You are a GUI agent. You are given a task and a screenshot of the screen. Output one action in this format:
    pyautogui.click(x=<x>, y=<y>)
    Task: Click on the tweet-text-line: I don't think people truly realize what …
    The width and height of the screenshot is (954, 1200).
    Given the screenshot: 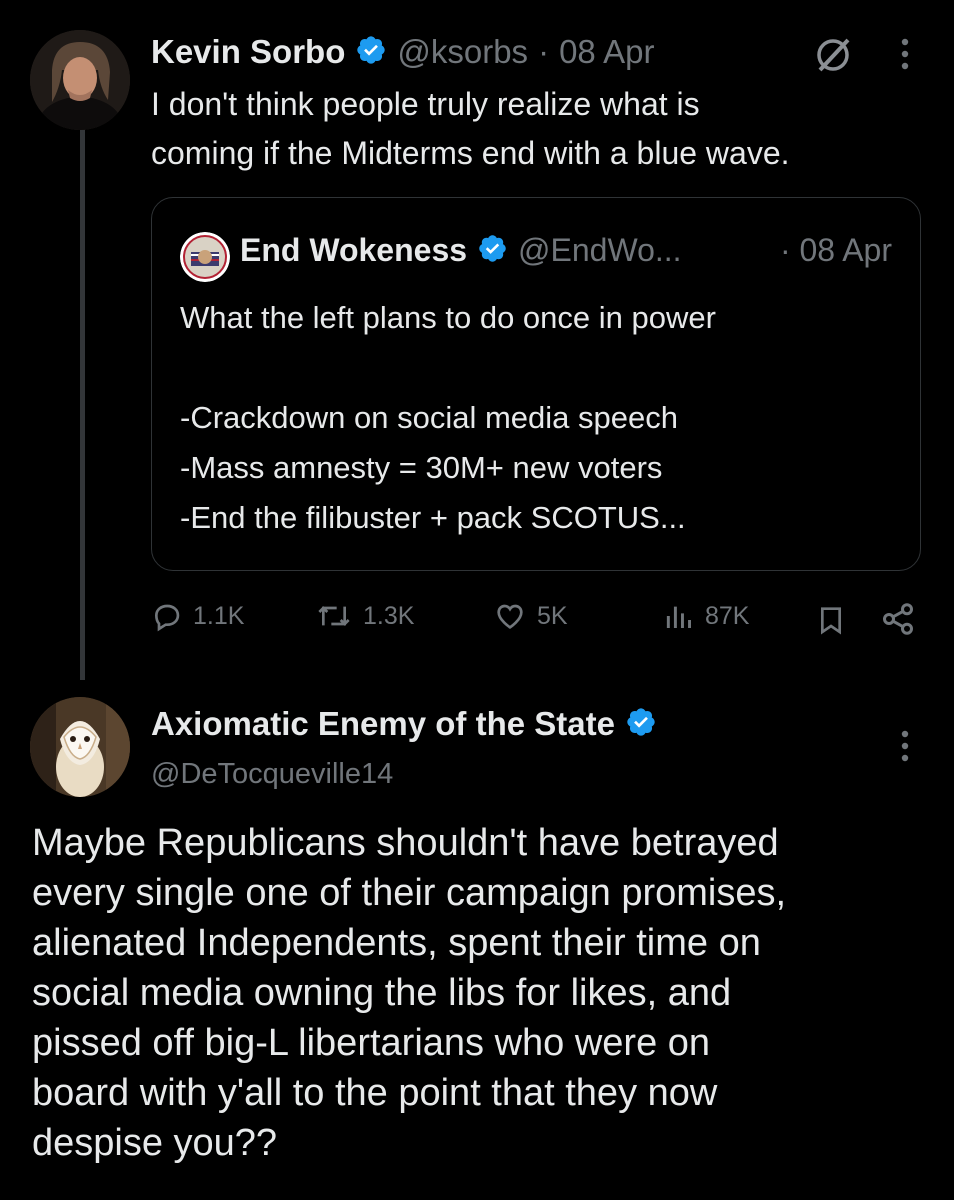 What is the action you would take?
    pyautogui.click(x=425, y=104)
    